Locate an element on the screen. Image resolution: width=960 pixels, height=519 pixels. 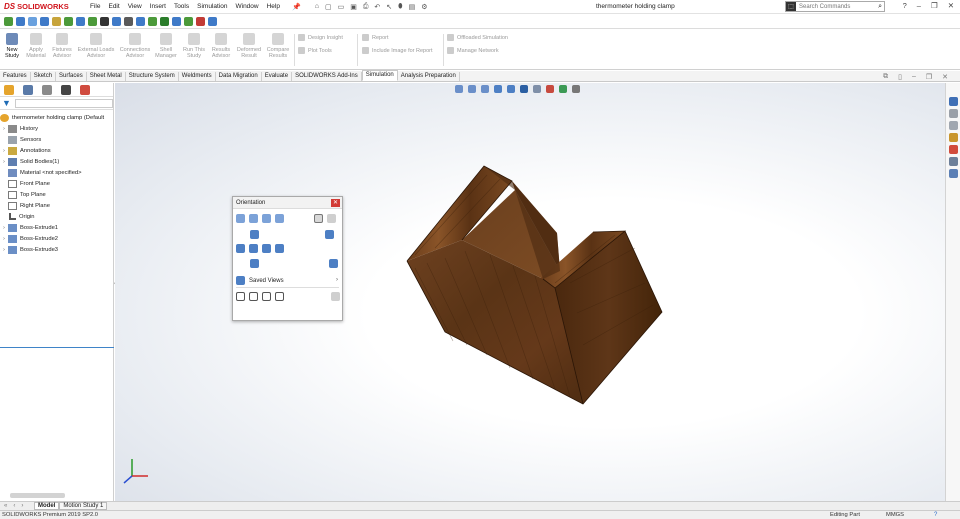
open-icon: ▭ is located at coordinates (341, 7).